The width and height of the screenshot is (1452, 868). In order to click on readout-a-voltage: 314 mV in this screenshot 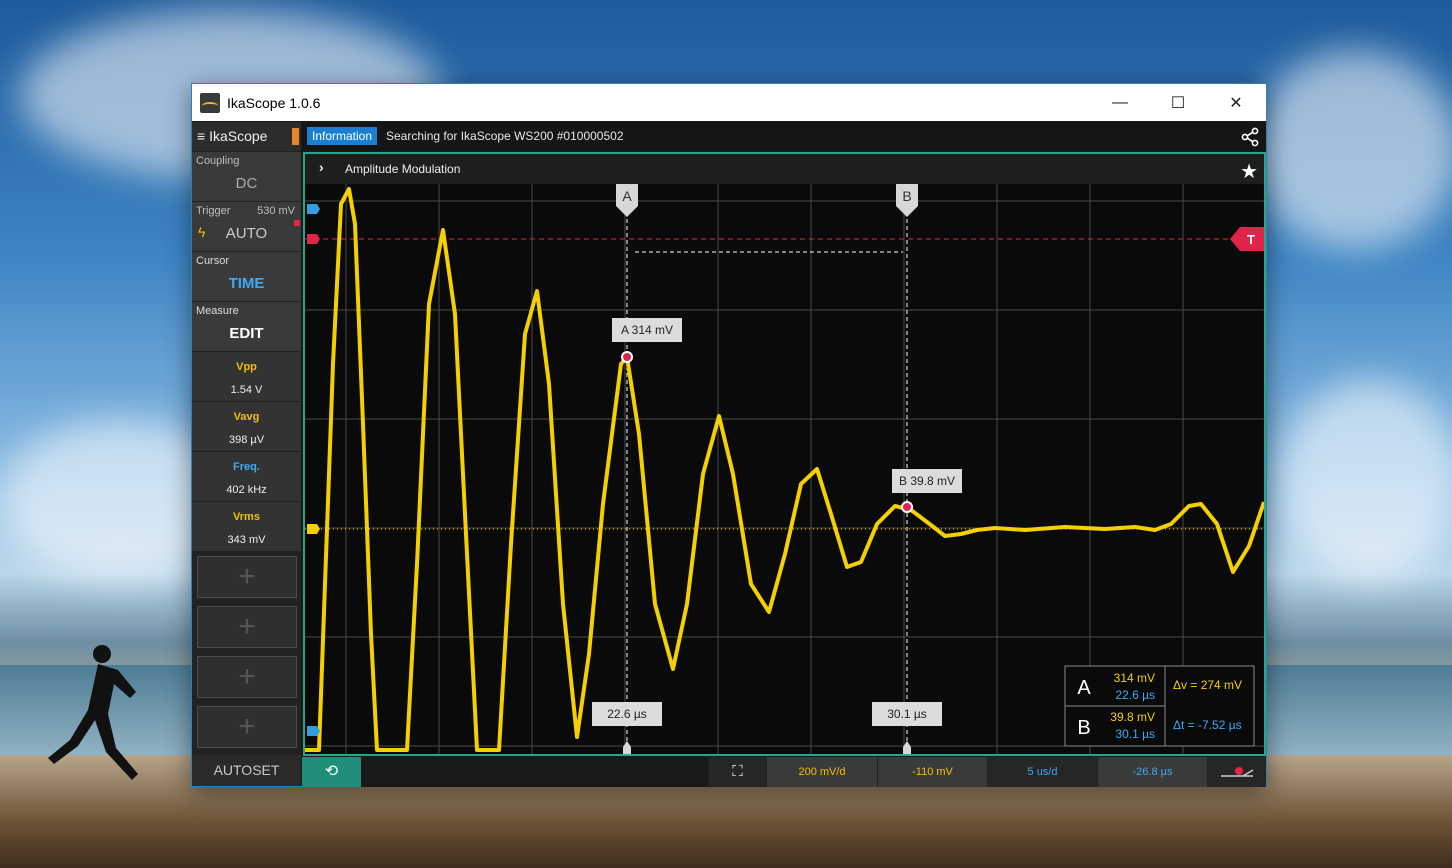, I will do `click(1134, 678)`.